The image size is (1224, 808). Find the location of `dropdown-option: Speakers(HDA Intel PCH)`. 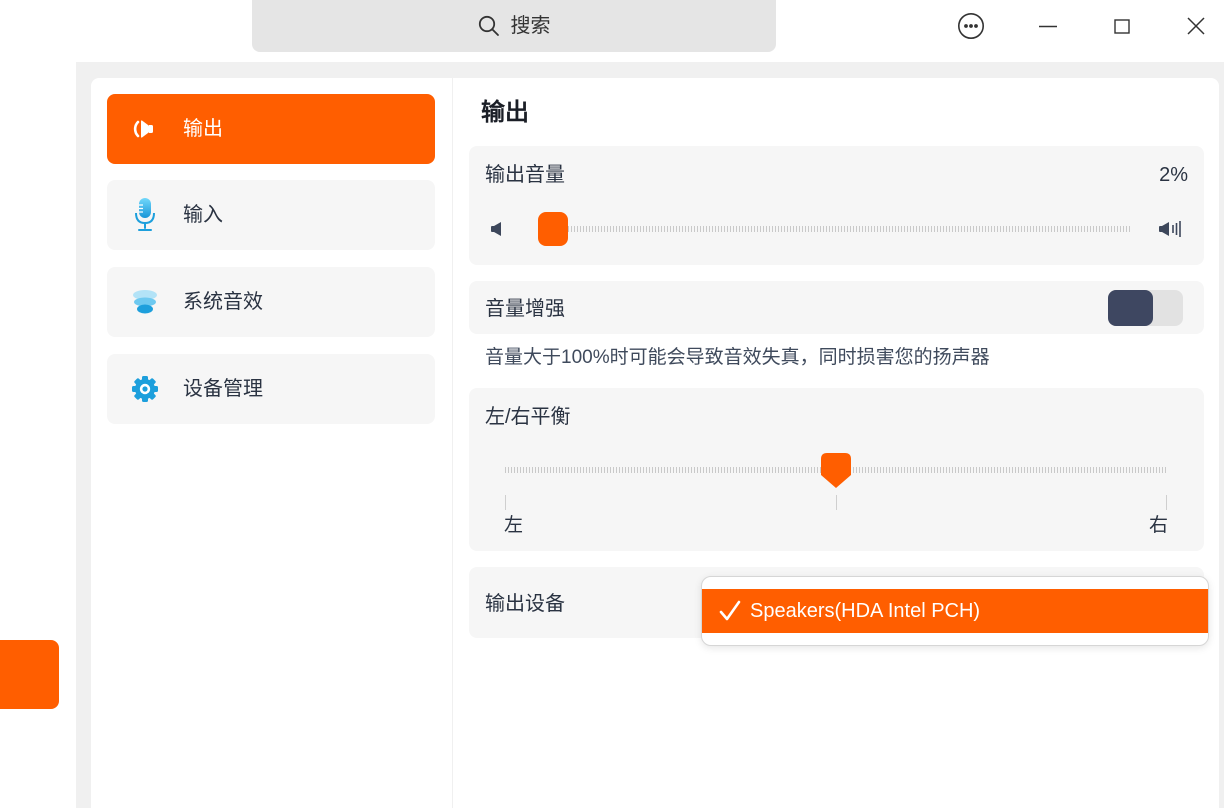

dropdown-option: Speakers(HDA Intel PCH) is located at coordinates (955, 611).